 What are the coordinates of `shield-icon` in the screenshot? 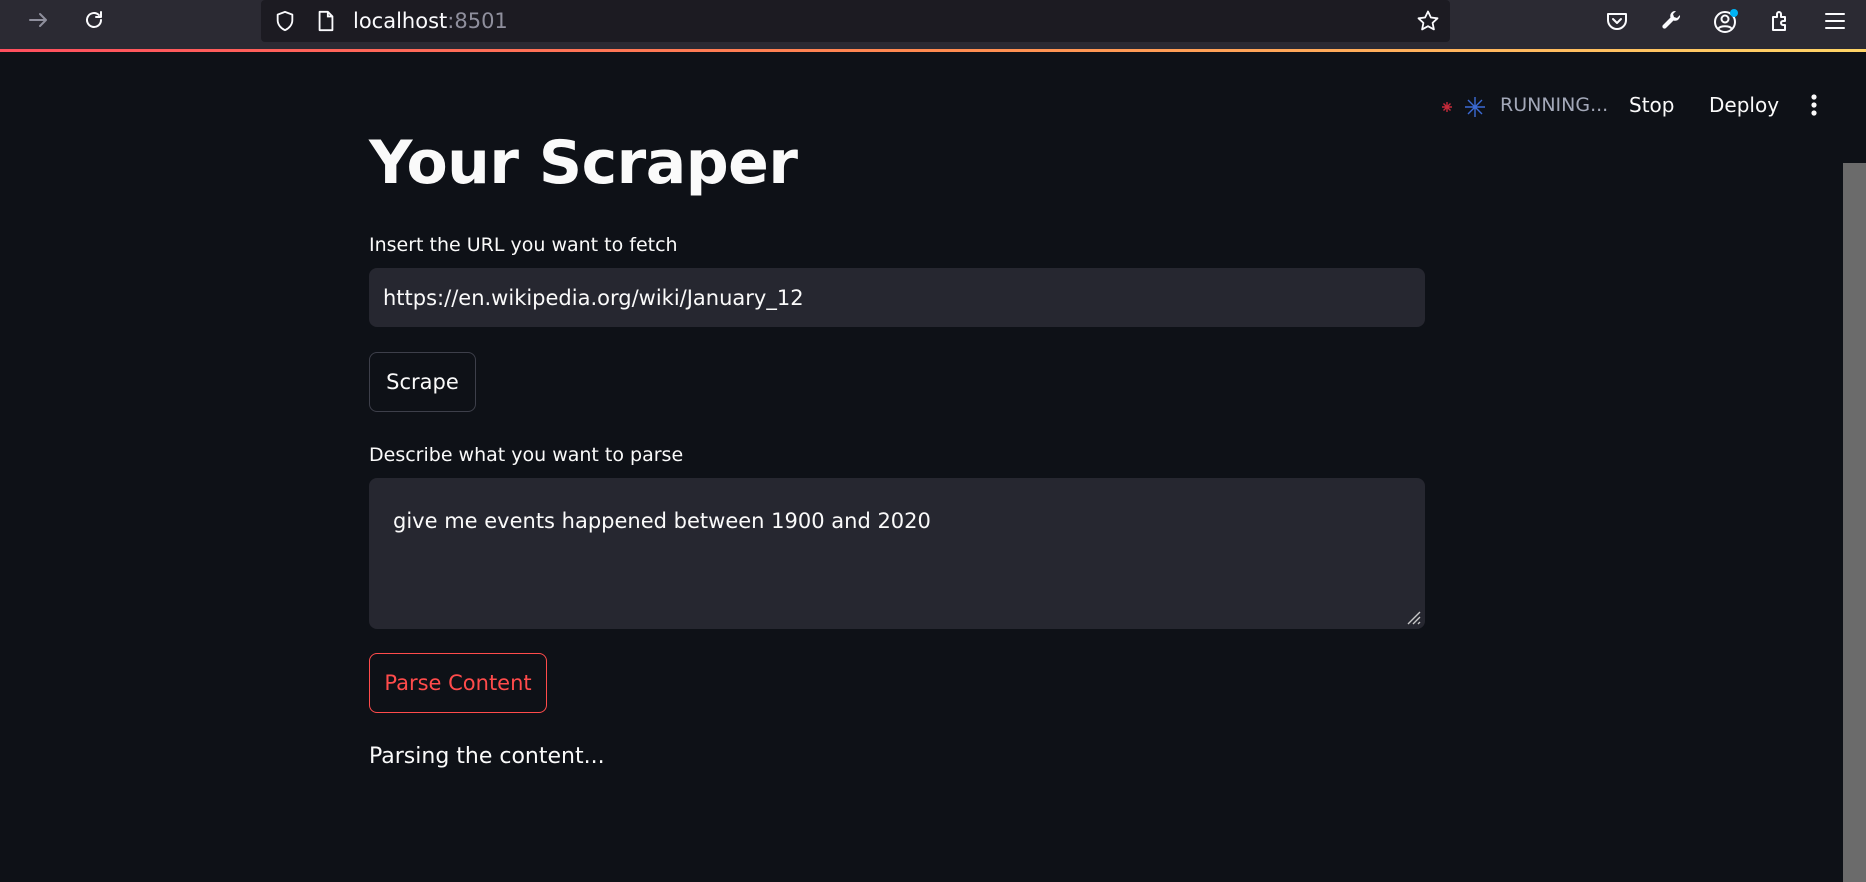 It's located at (285, 21).